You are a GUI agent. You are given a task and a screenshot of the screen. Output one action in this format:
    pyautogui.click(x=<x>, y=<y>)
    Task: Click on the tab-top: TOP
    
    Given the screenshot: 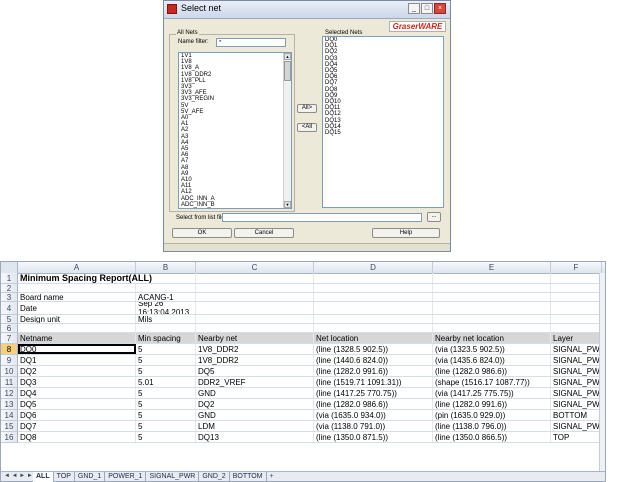 What is the action you would take?
    pyautogui.click(x=64, y=477)
    